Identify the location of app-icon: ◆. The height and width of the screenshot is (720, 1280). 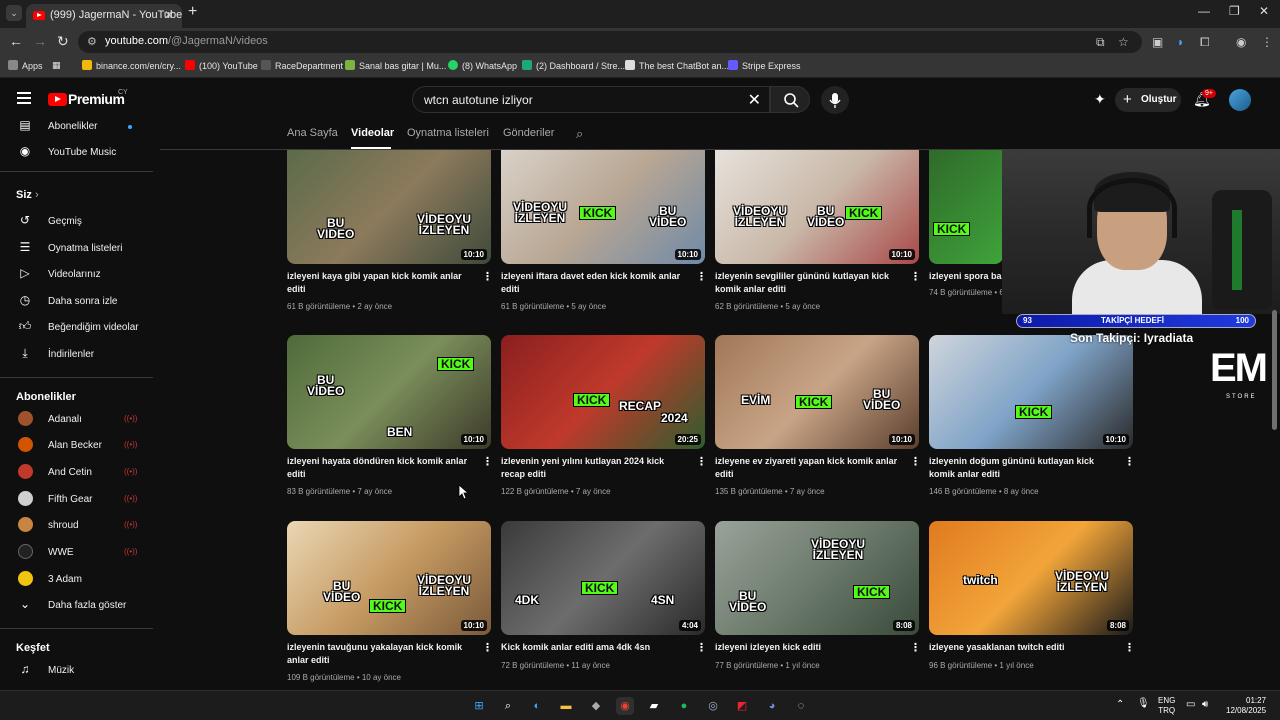
(596, 706).